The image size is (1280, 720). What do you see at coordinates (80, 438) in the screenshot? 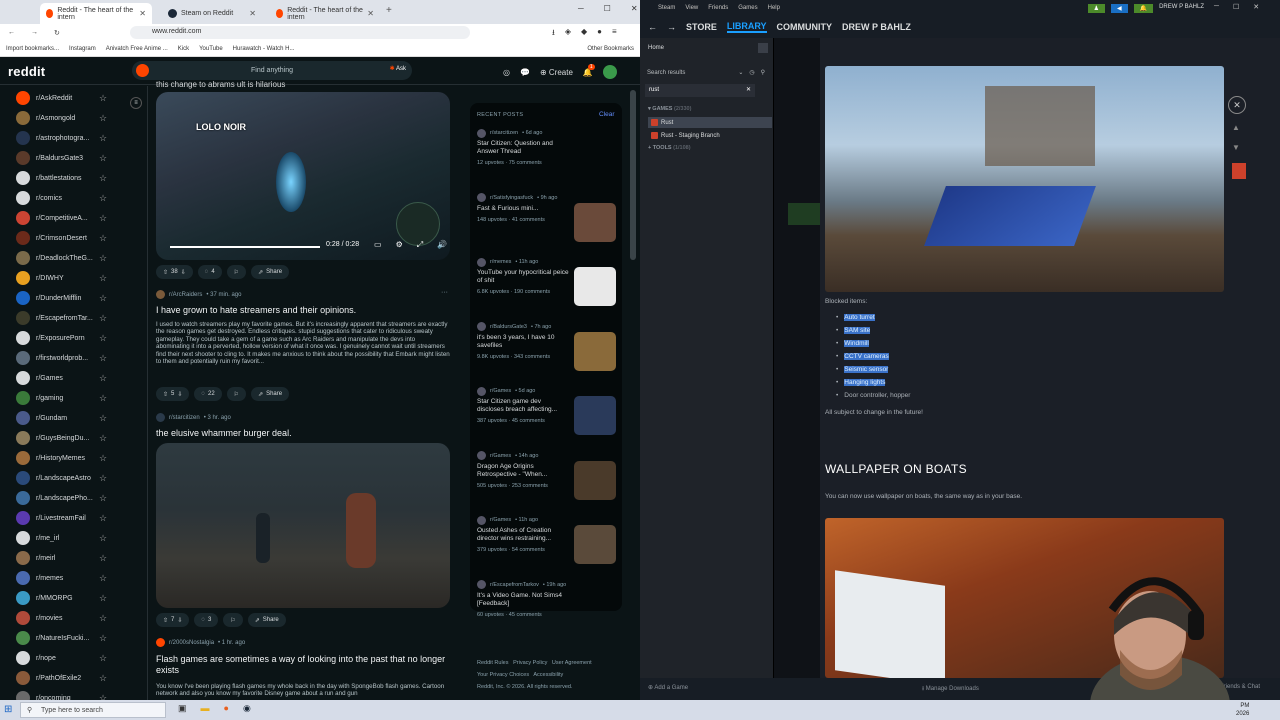
I see `sidebar-community-item: r/GuysBeingDu... ☆` at bounding box center [80, 438].